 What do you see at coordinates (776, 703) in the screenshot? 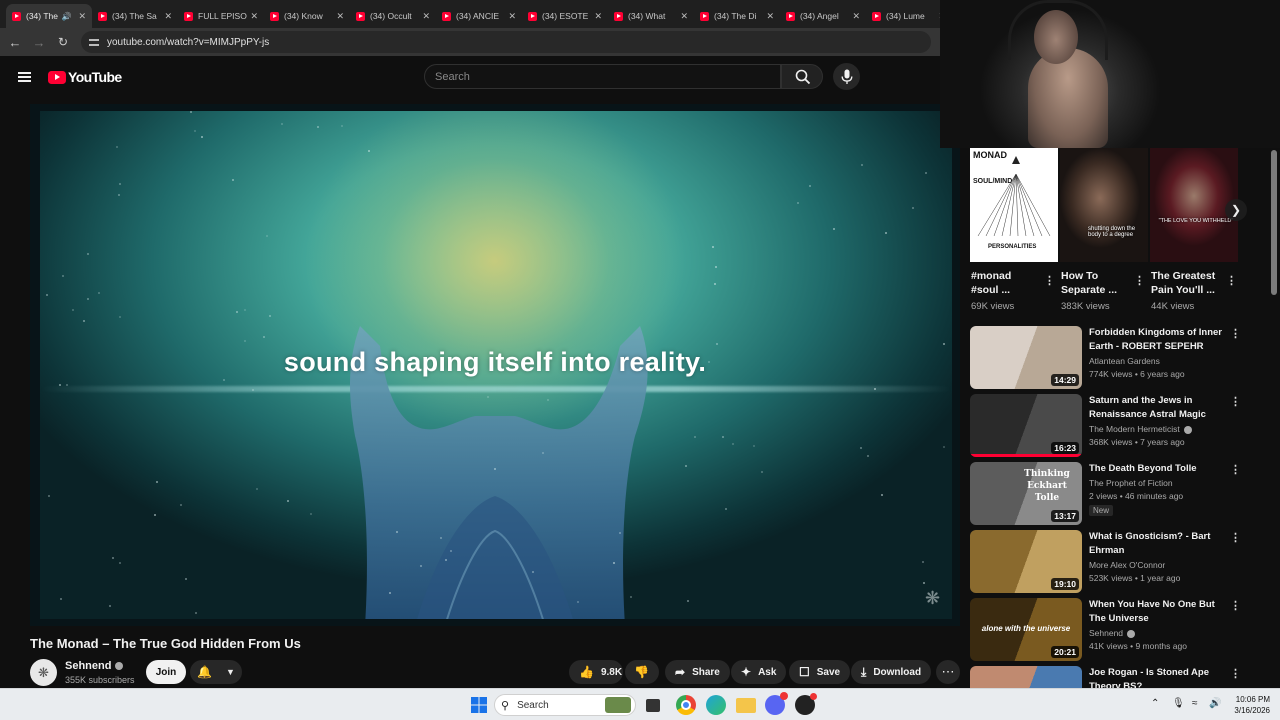
I see `discord-icon` at bounding box center [776, 703].